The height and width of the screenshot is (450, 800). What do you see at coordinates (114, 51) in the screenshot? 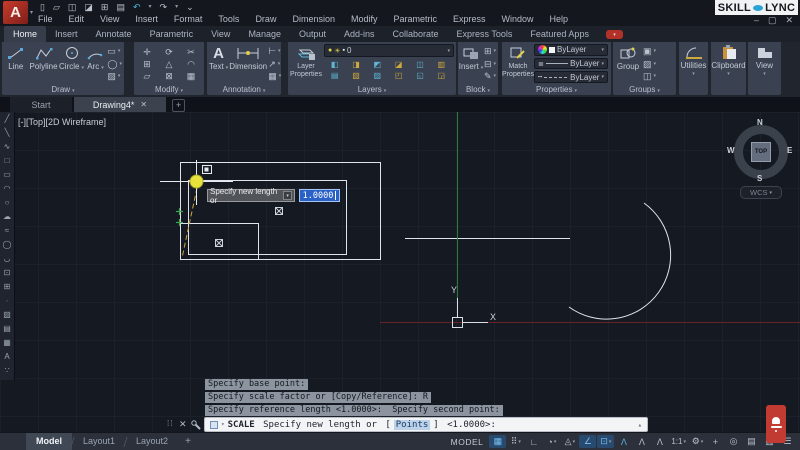
I see `rectangle-tool: ▭ ▾` at bounding box center [114, 51].